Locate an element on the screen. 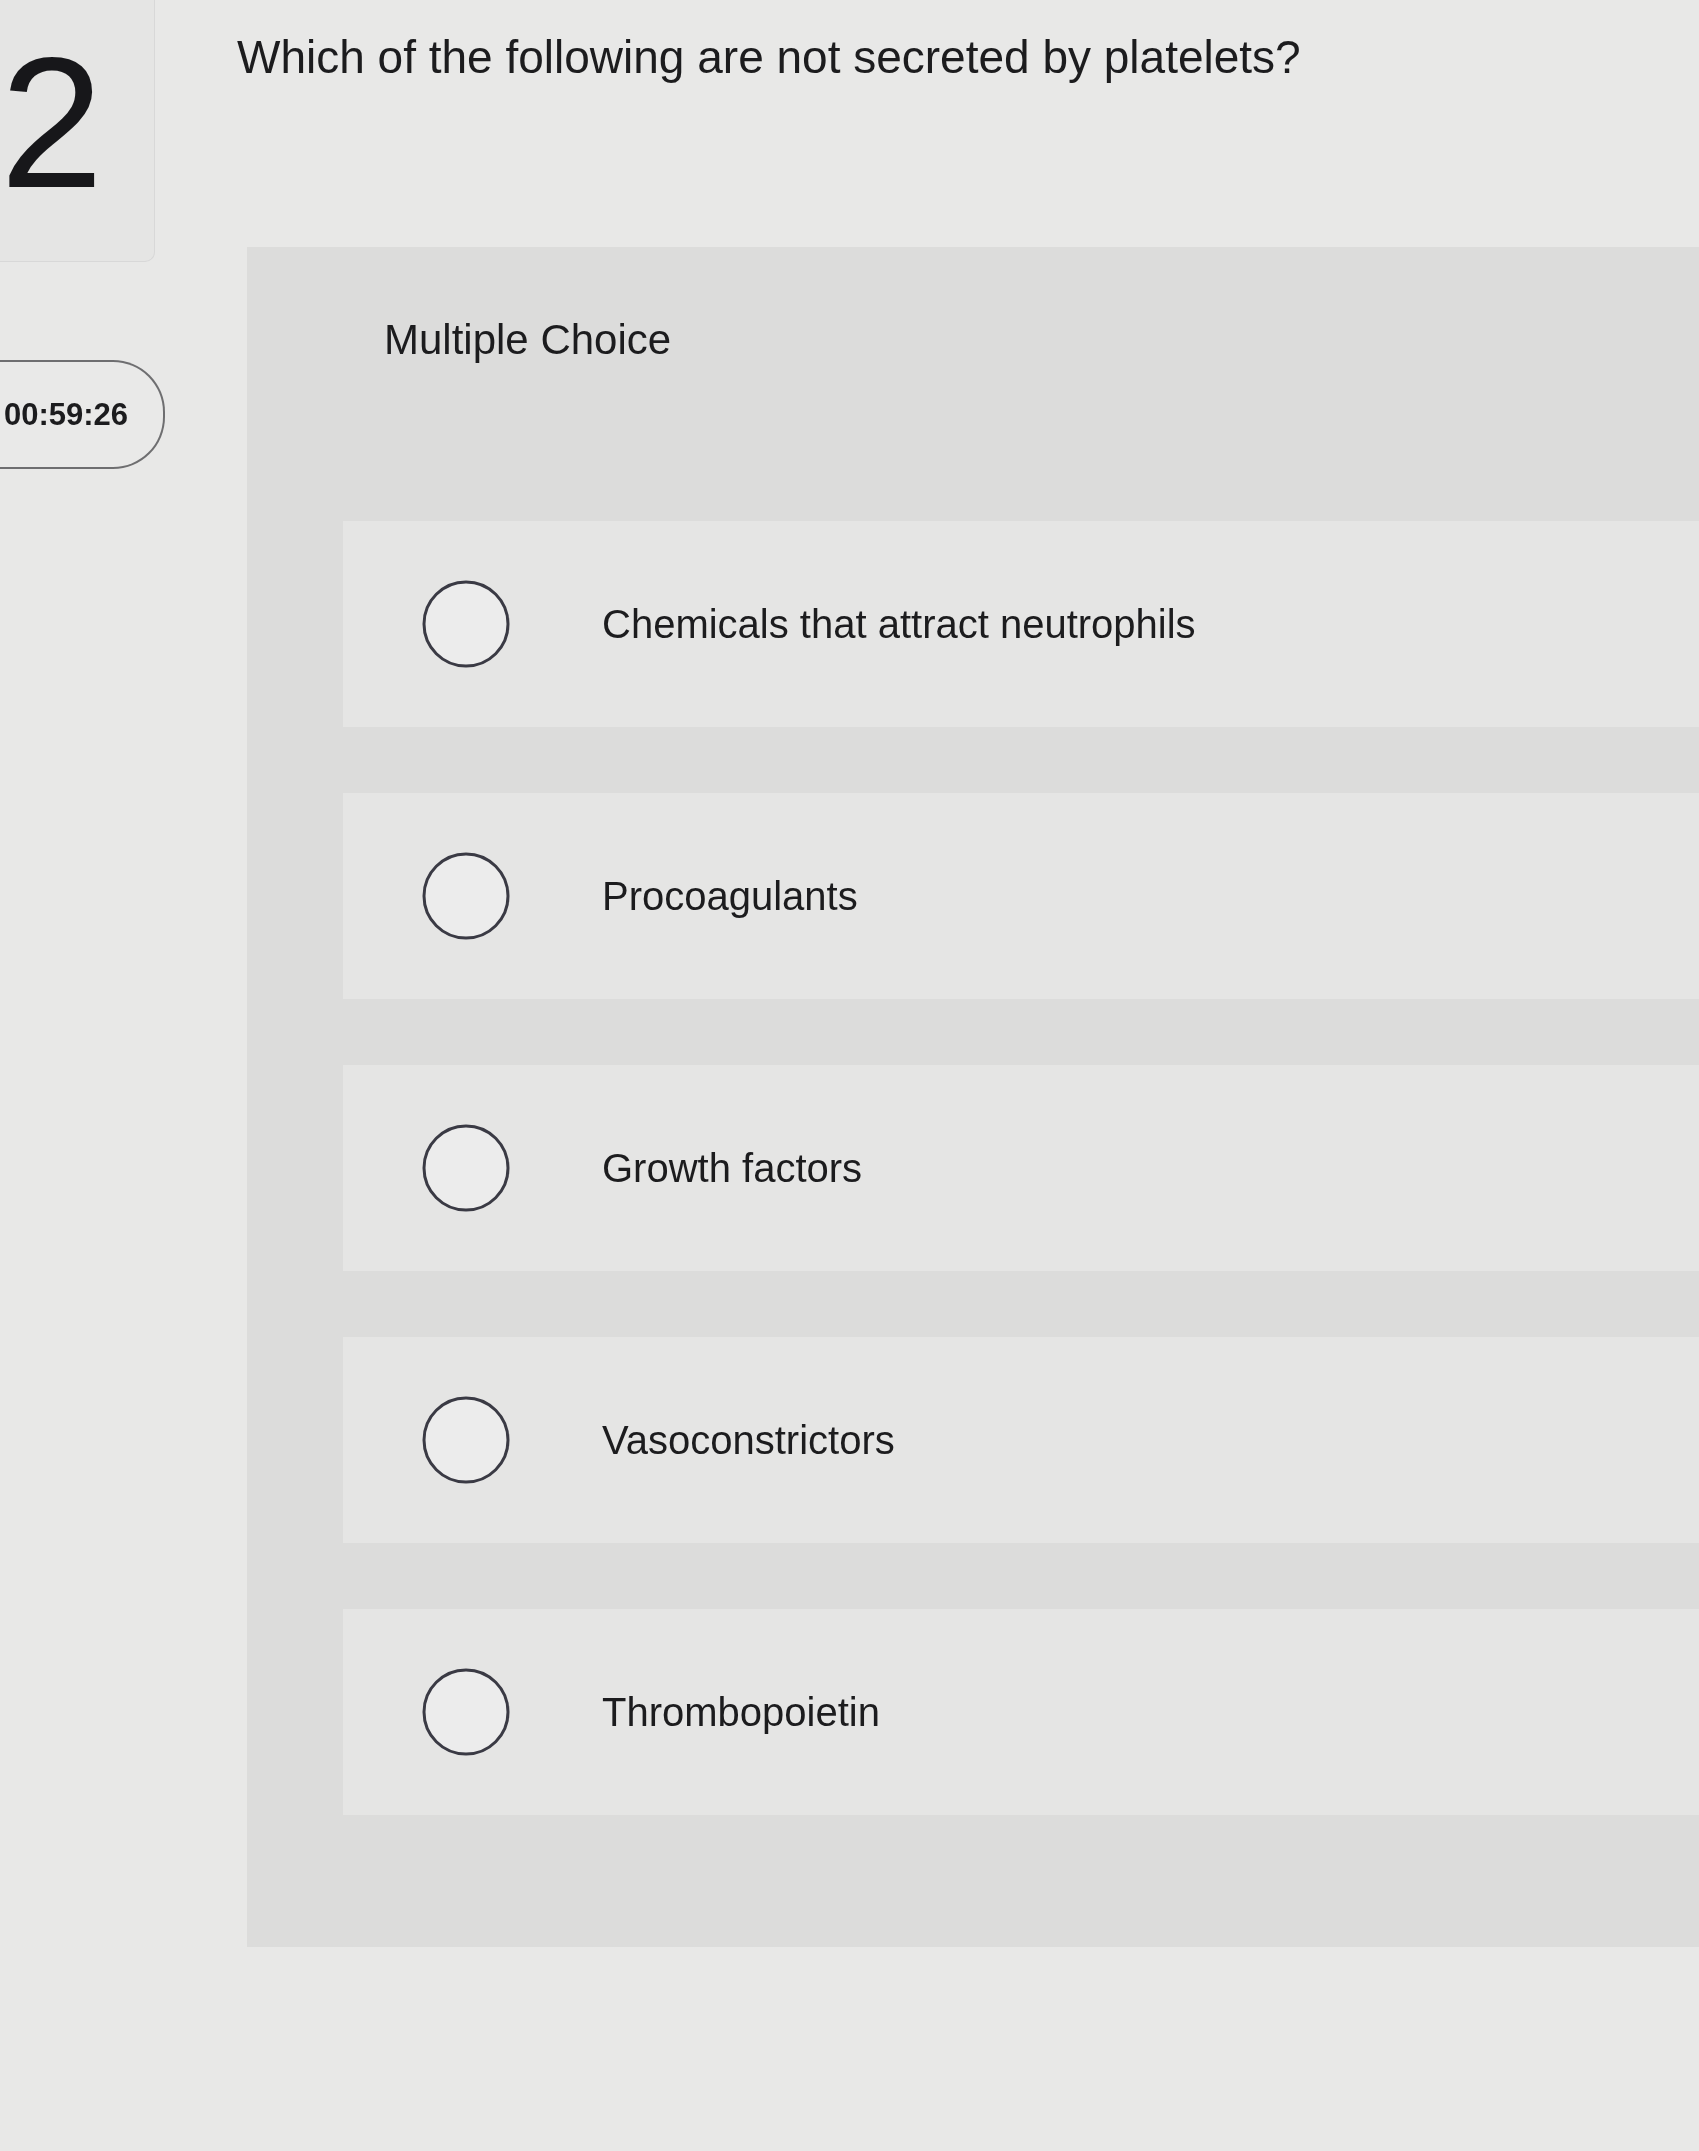  question-text: Which of the following are not secreted by platelets? is located at coordinates (769, 57).